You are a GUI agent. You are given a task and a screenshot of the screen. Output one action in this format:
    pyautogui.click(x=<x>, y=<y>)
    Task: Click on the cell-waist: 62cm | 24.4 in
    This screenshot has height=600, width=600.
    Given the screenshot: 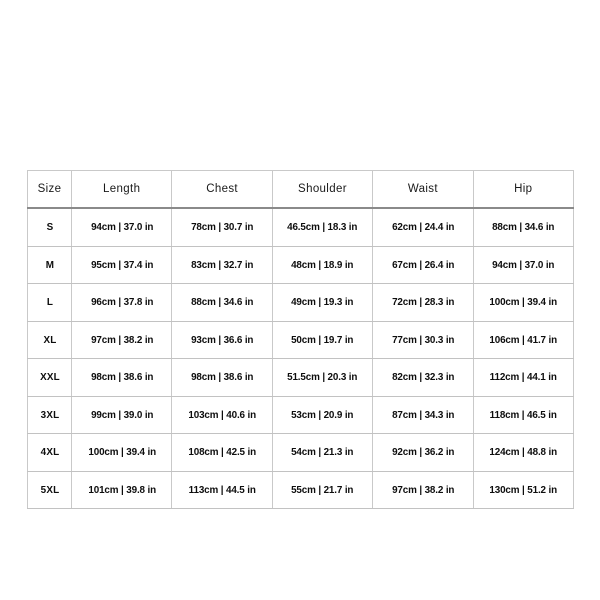 What is the action you would take?
    pyautogui.click(x=423, y=227)
    